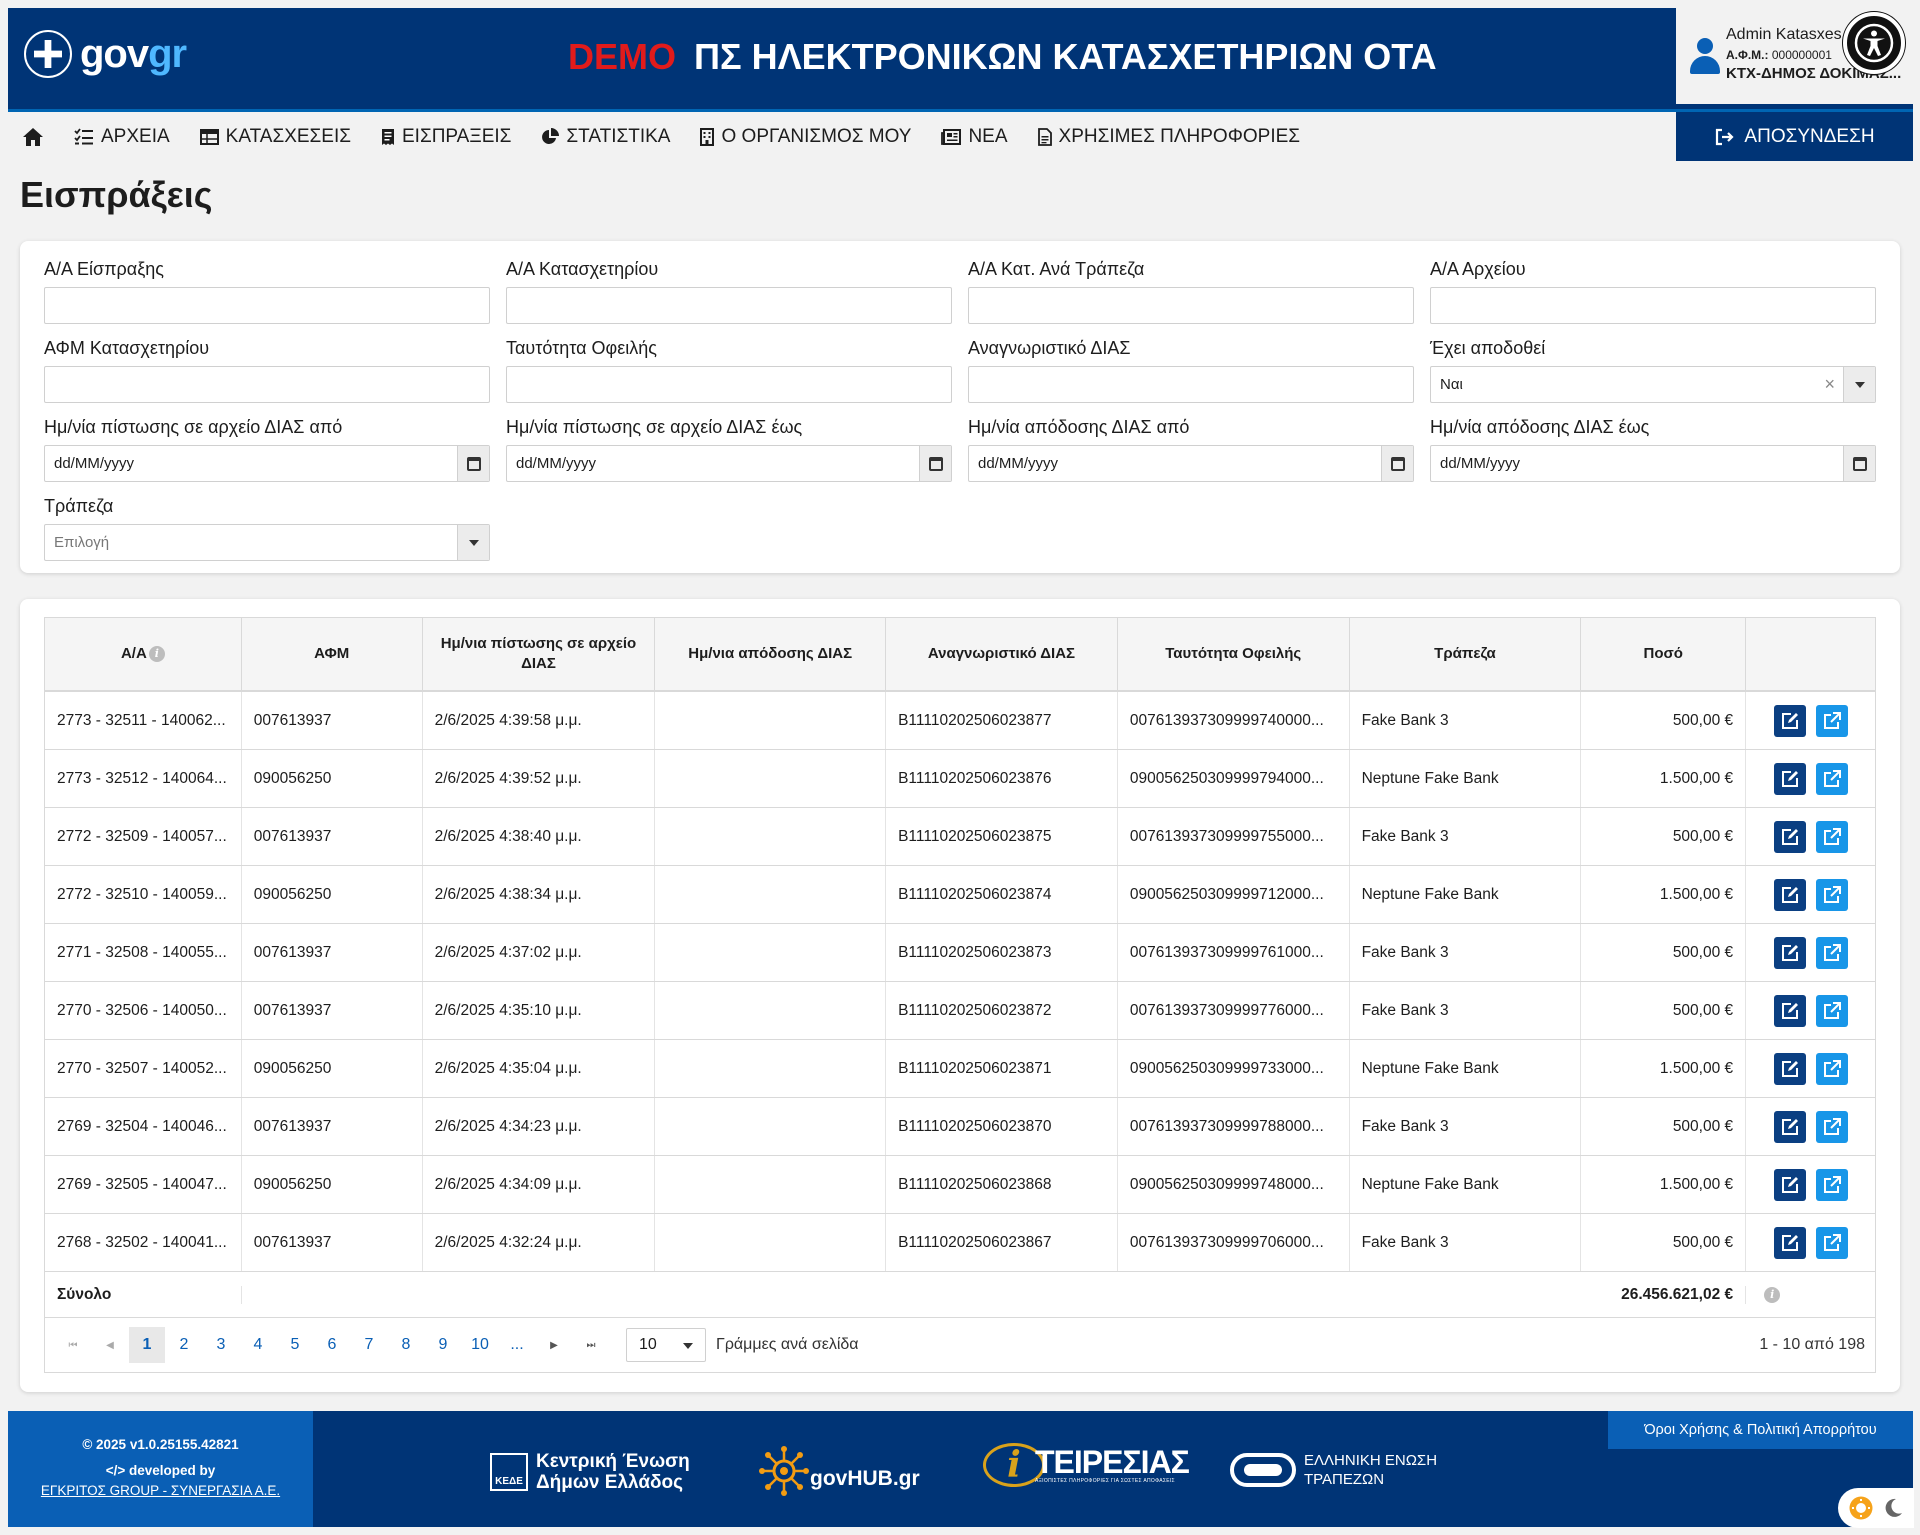 The image size is (1920, 1535). Describe the element at coordinates (1810, 1010) in the screenshot. I see `cell-actions` at that location.